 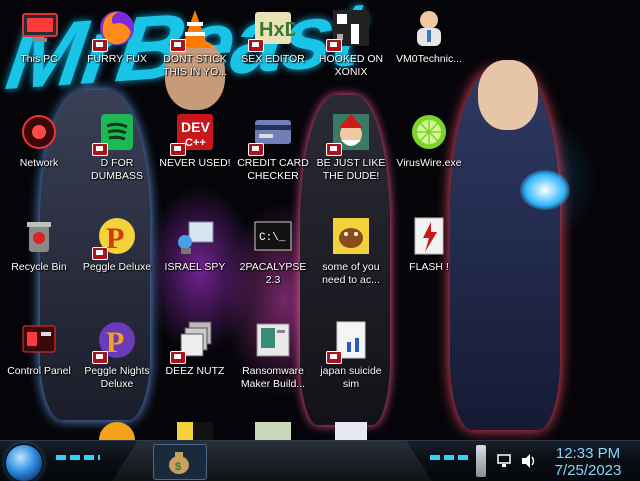 I want to click on icon-label: Peggle Deluxe, so click(x=117, y=267).